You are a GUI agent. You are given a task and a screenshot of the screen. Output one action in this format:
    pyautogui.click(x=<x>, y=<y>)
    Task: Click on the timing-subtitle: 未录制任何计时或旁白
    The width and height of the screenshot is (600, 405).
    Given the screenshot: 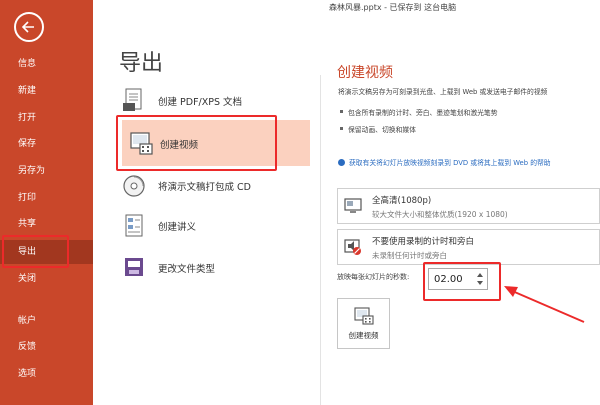 What is the action you would take?
    pyautogui.click(x=409, y=255)
    